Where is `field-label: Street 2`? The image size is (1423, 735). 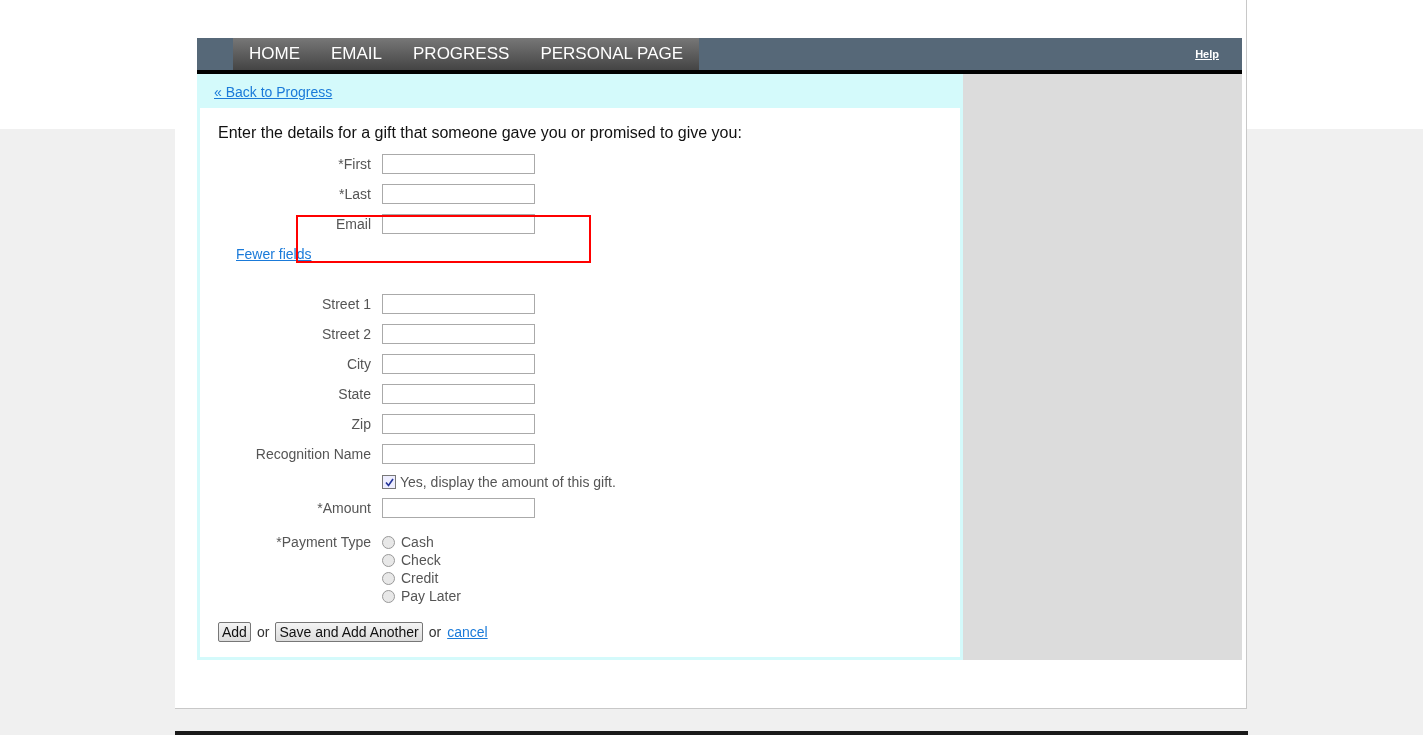
field-label: Street 2 is located at coordinates (346, 334).